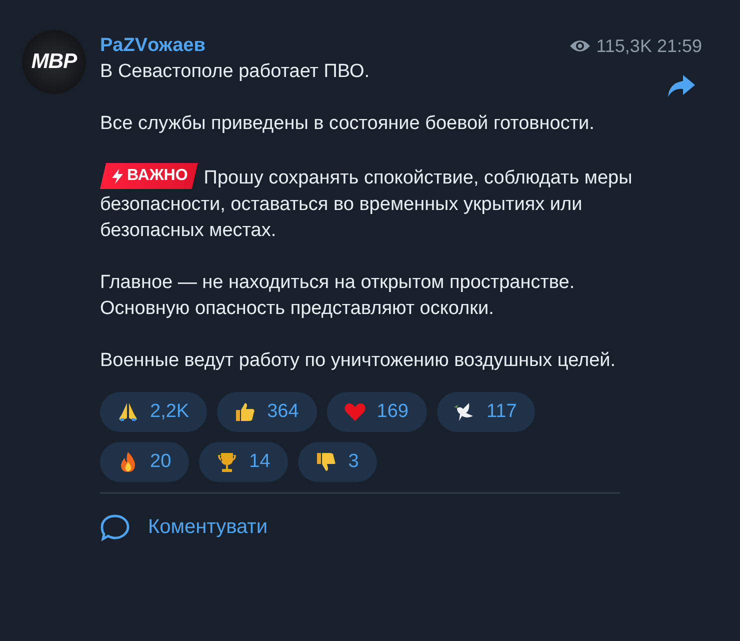 The image size is (740, 641). I want to click on share-icon, so click(681, 86).